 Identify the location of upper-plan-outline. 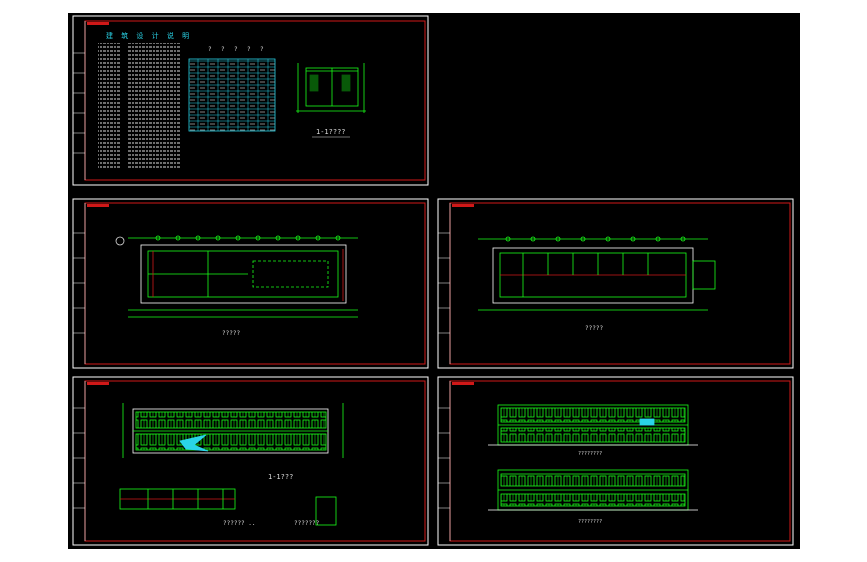
(597, 274).